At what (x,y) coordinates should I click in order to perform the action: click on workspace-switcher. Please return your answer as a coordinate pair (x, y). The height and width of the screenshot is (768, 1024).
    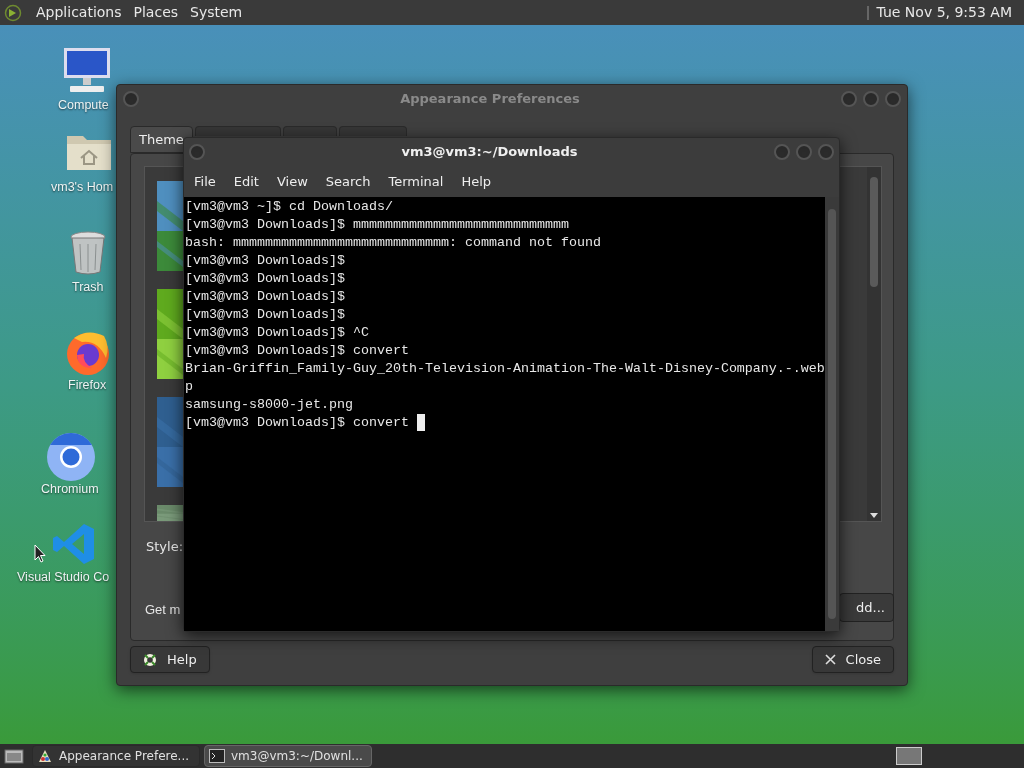
    Looking at the image, I should click on (909, 756).